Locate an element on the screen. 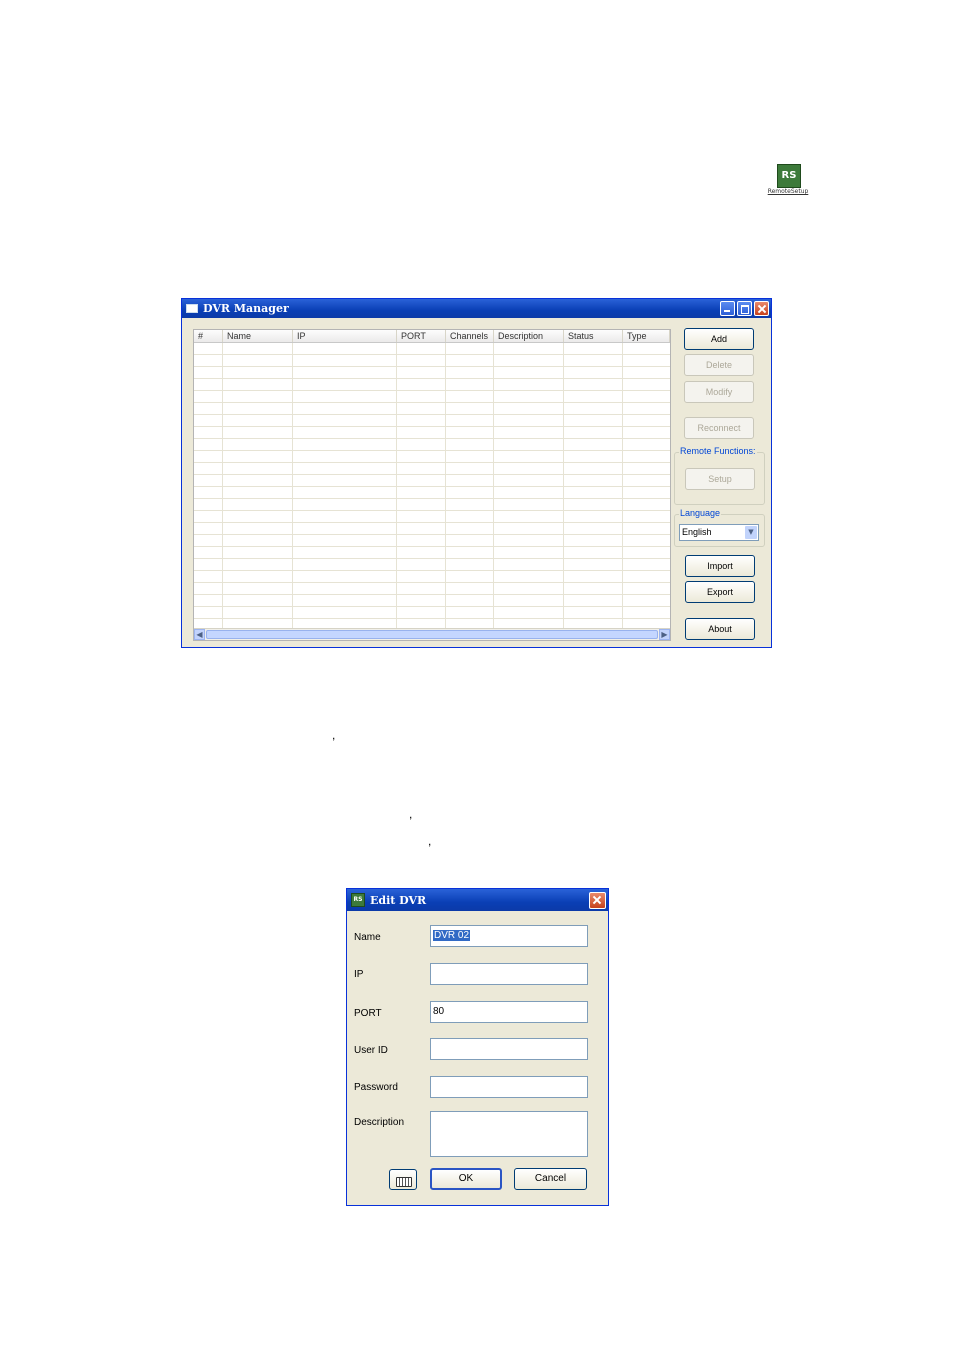 The width and height of the screenshot is (954, 1350). ok-button: OK is located at coordinates (466, 1179).